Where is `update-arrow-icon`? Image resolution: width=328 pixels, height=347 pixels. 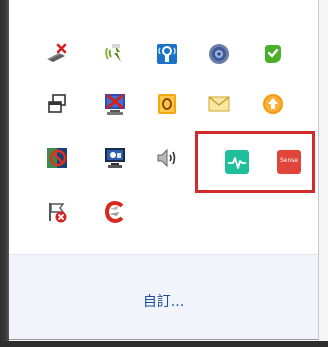
update-arrow-icon is located at coordinates (273, 104).